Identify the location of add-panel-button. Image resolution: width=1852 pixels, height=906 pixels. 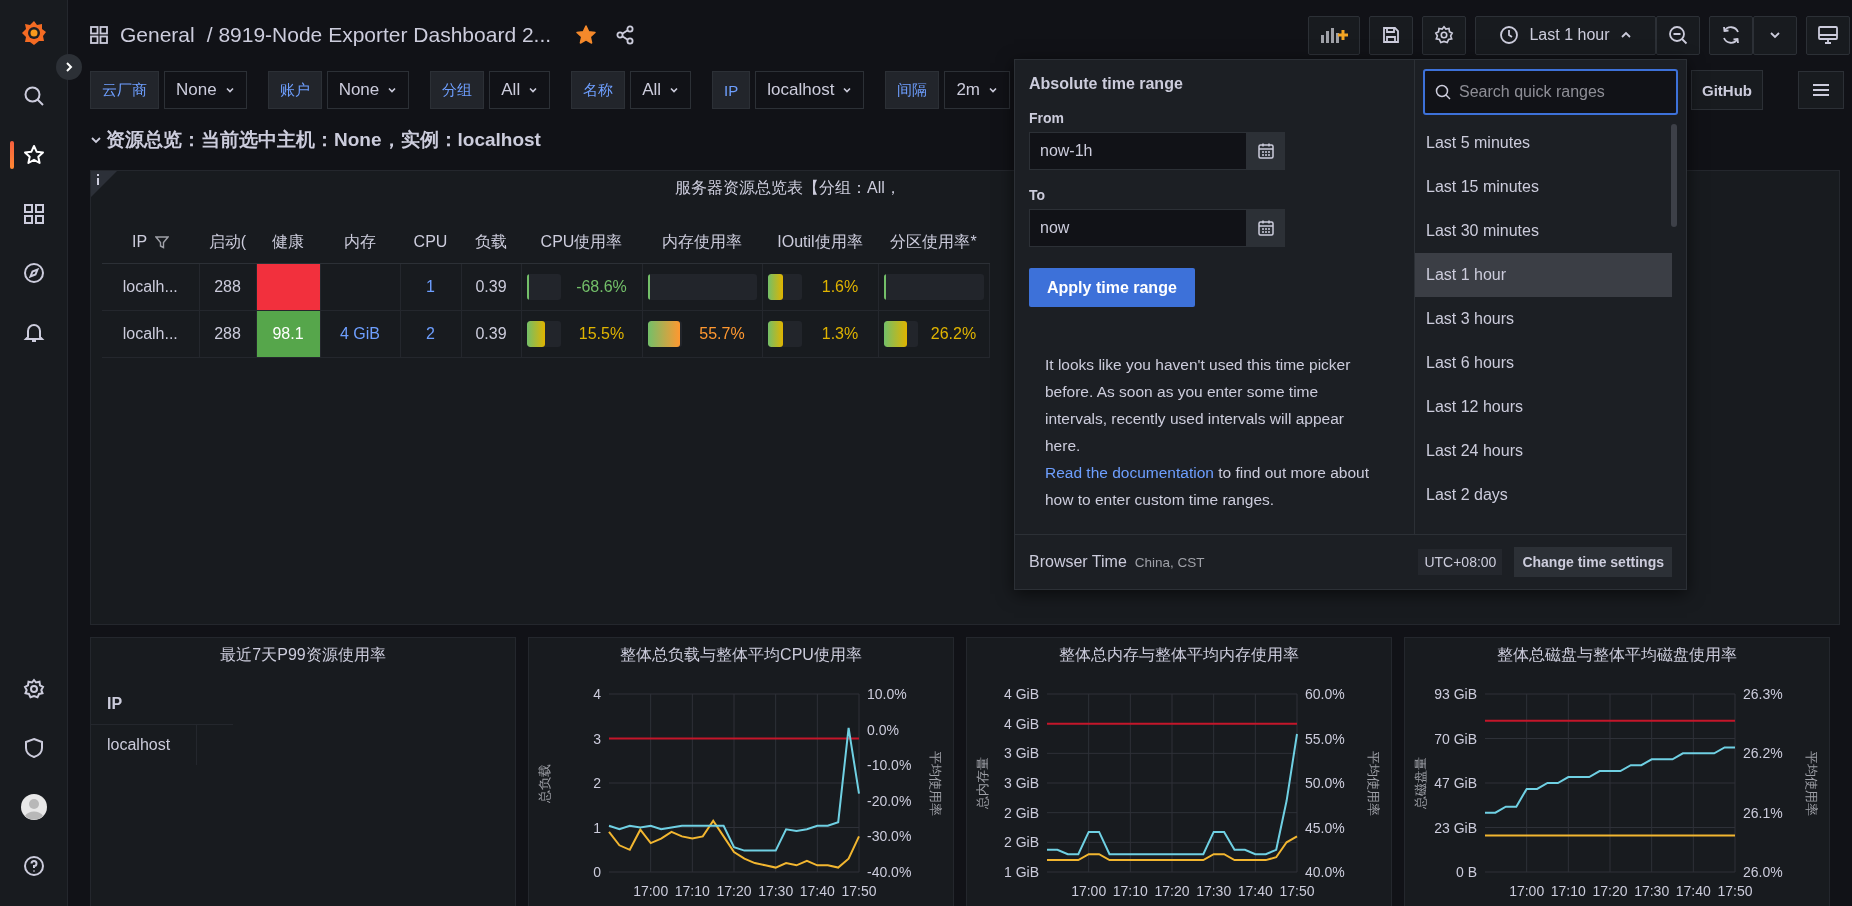
(1334, 35).